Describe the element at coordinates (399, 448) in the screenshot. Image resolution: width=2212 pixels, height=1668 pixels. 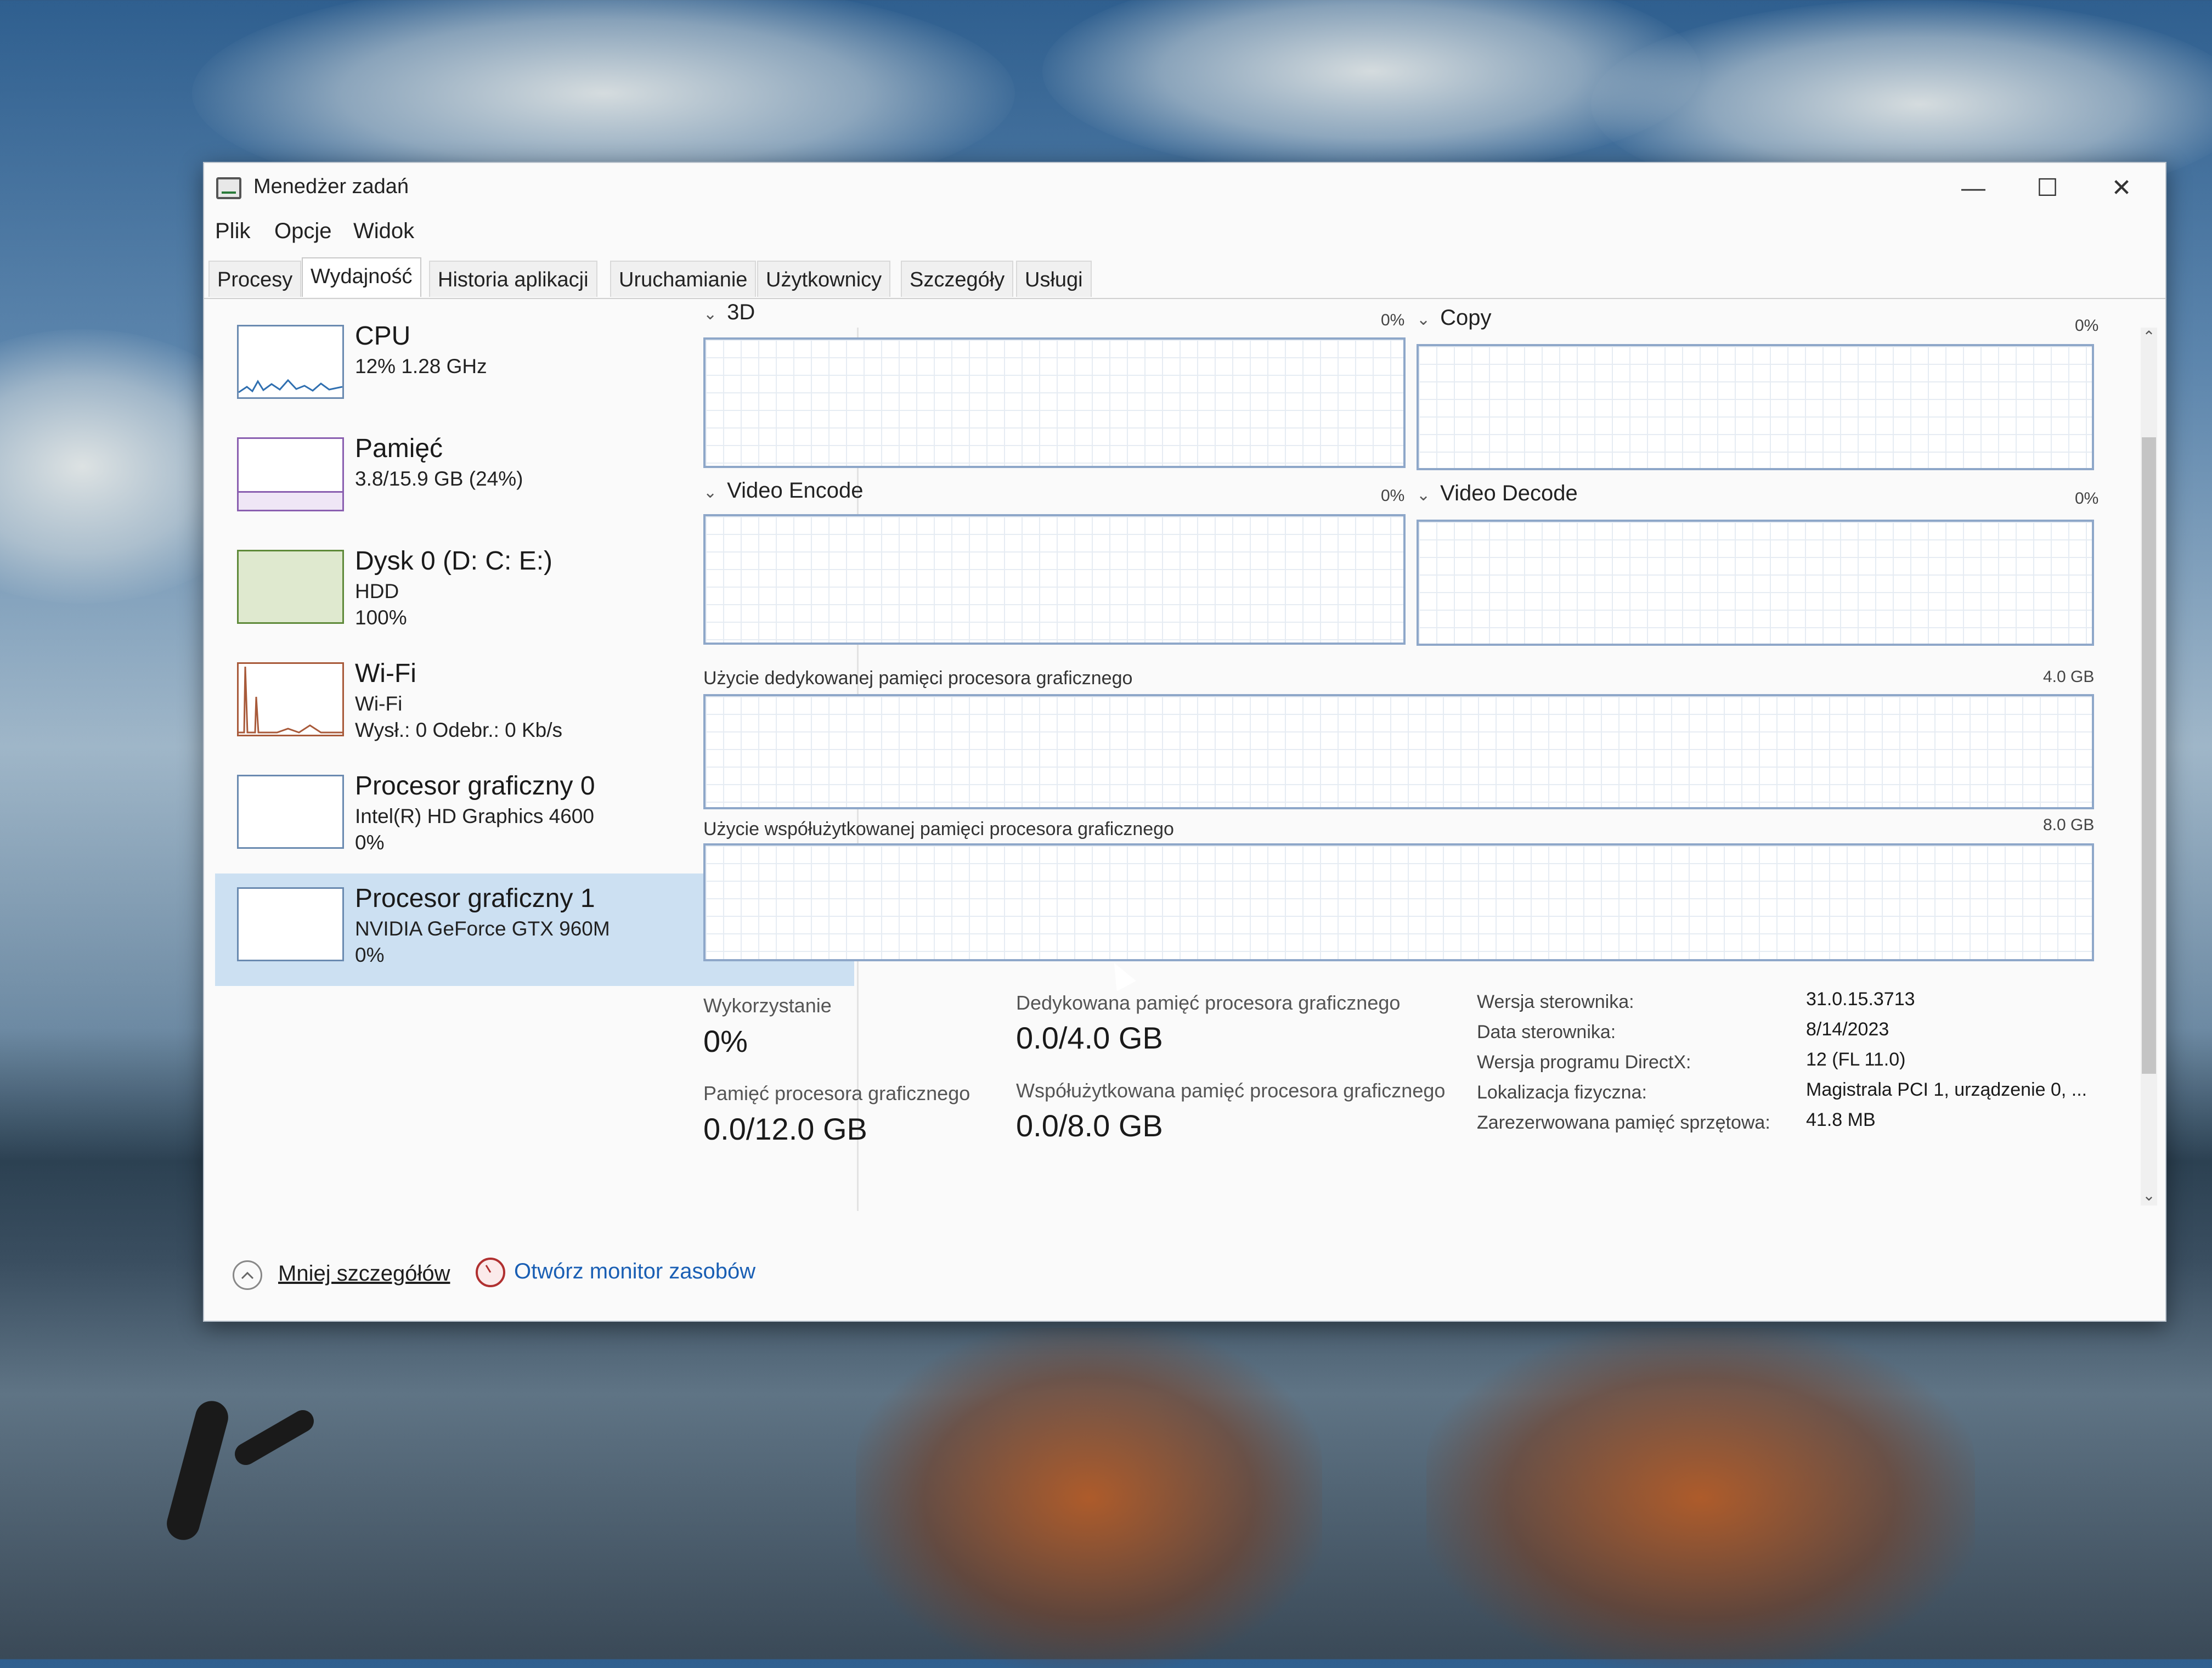
I see `resource-name: Pamięć` at that location.